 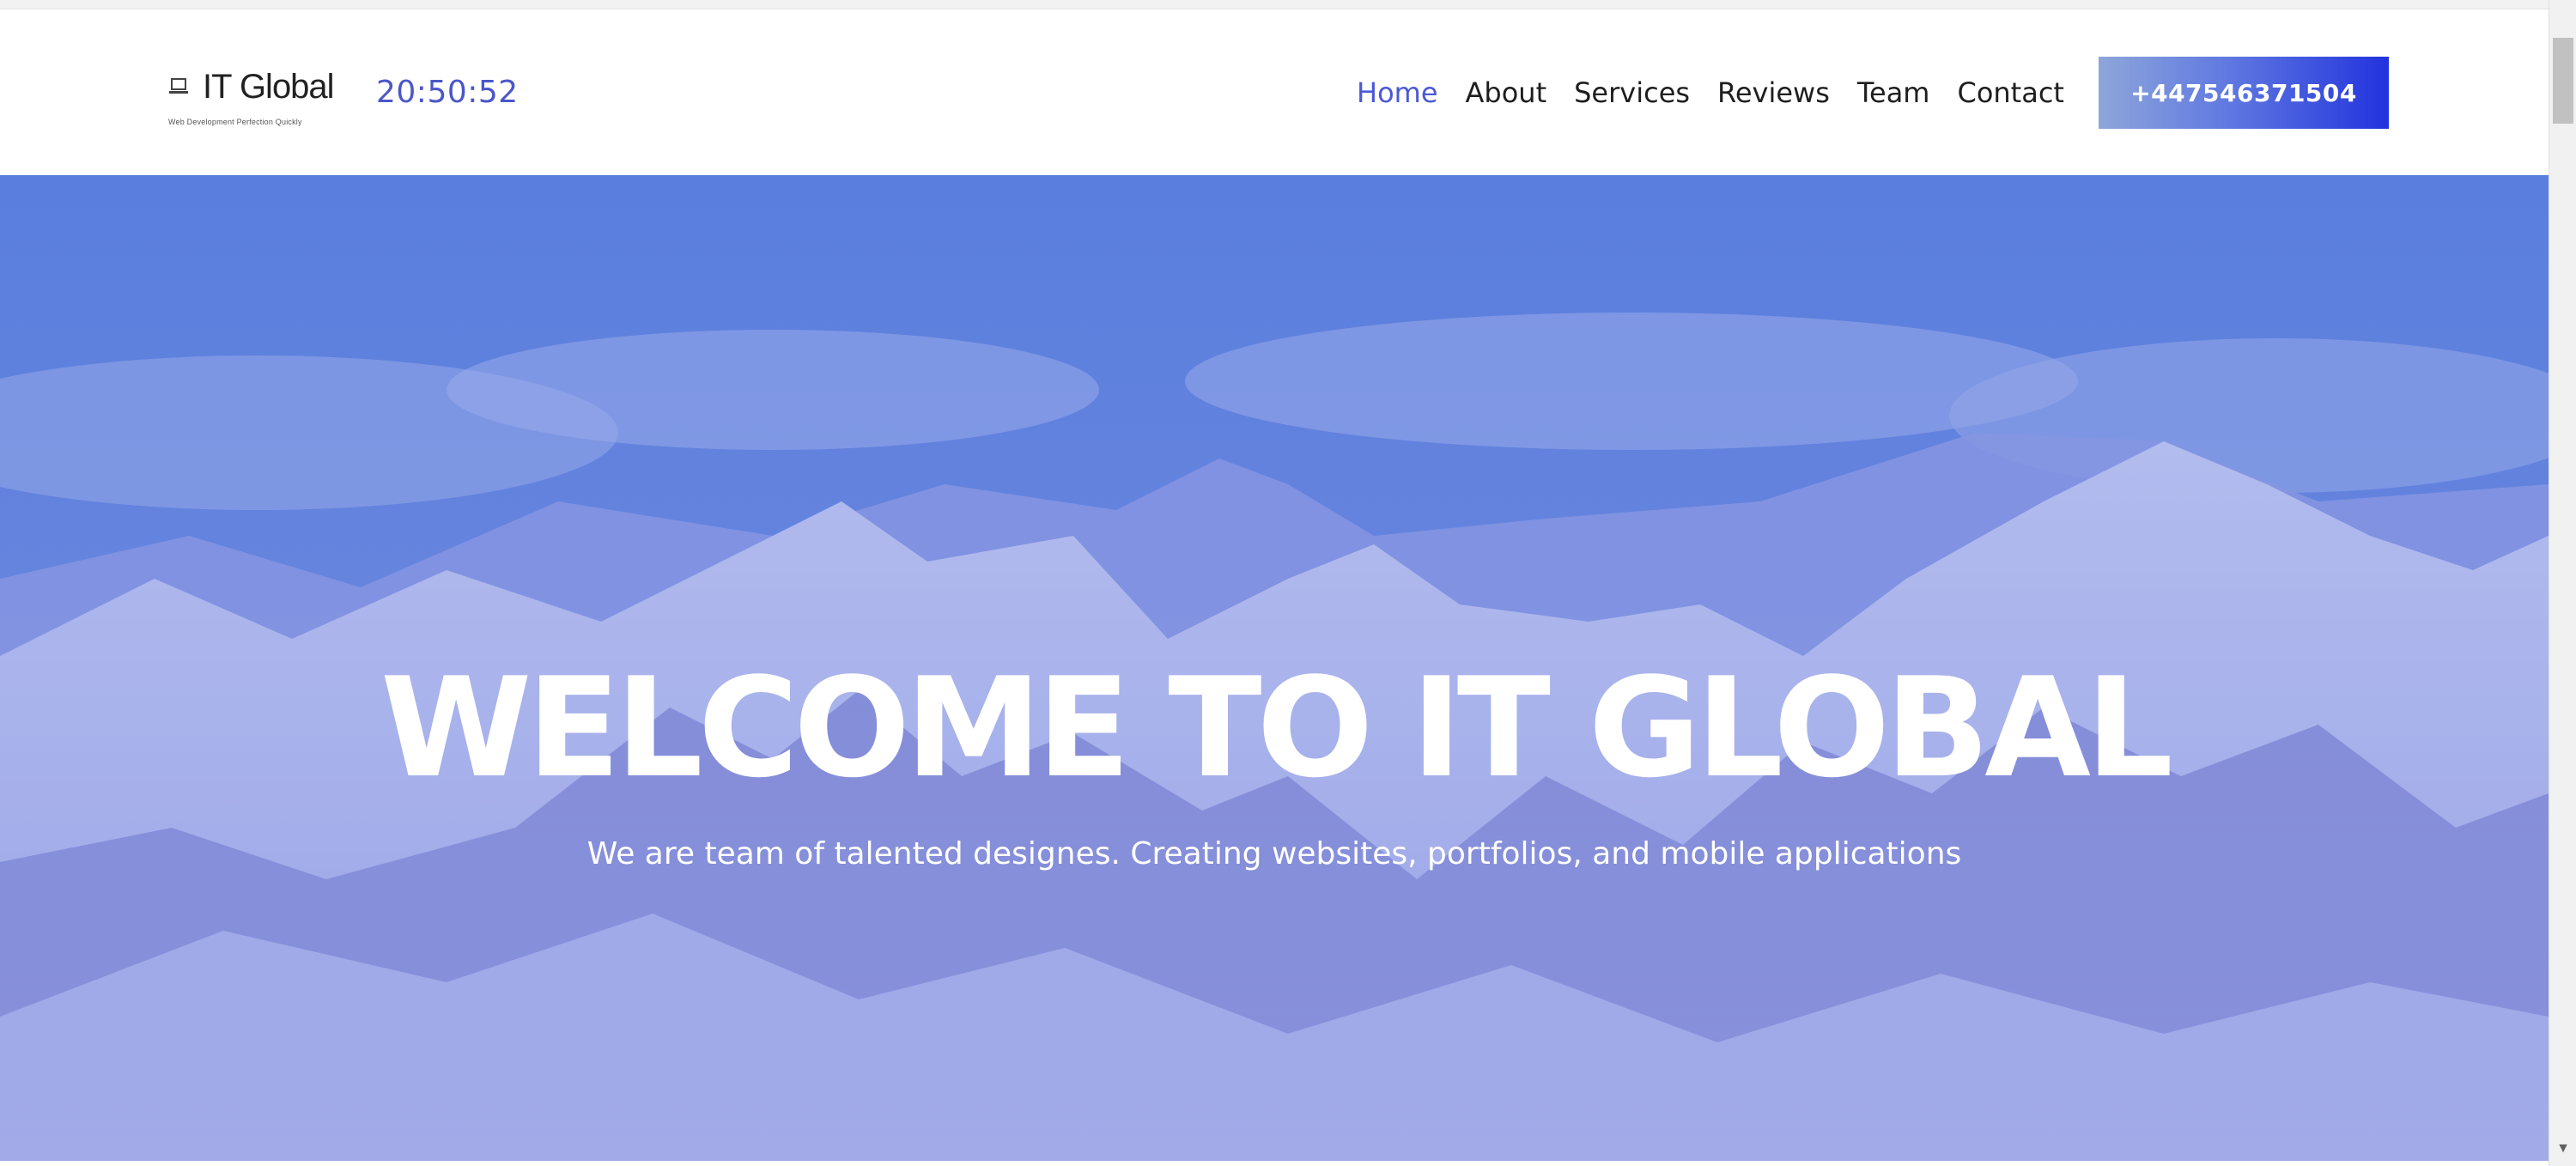 What do you see at coordinates (1773, 92) in the screenshot?
I see `nav-reviews: Reviews` at bounding box center [1773, 92].